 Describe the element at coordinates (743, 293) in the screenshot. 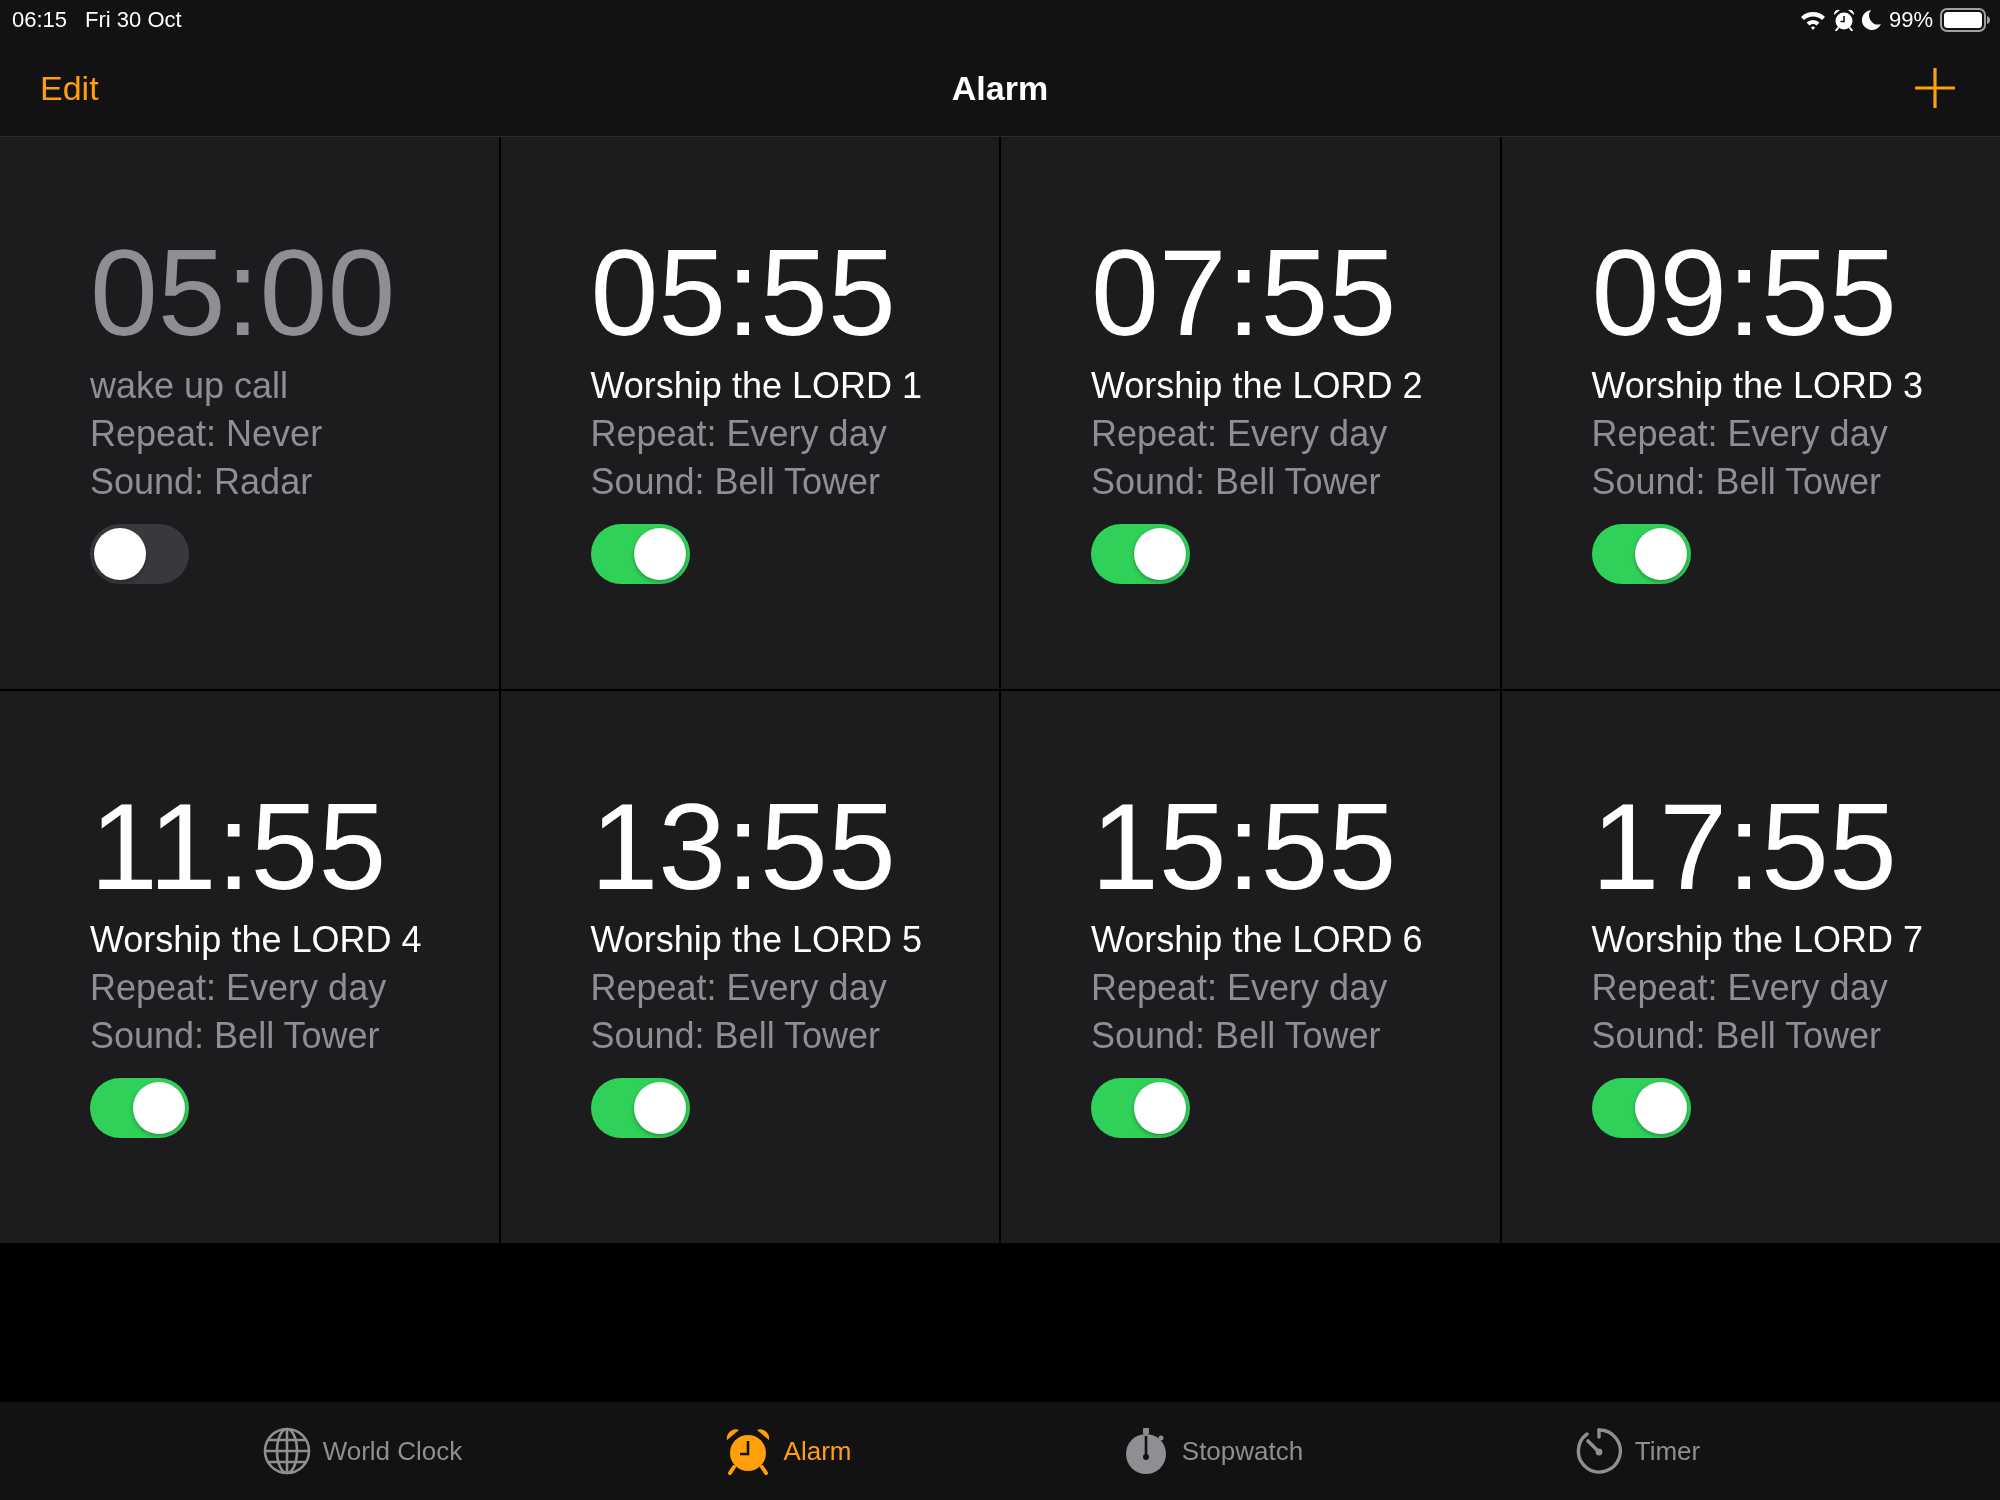

I see `alarm-time: 05:55` at that location.